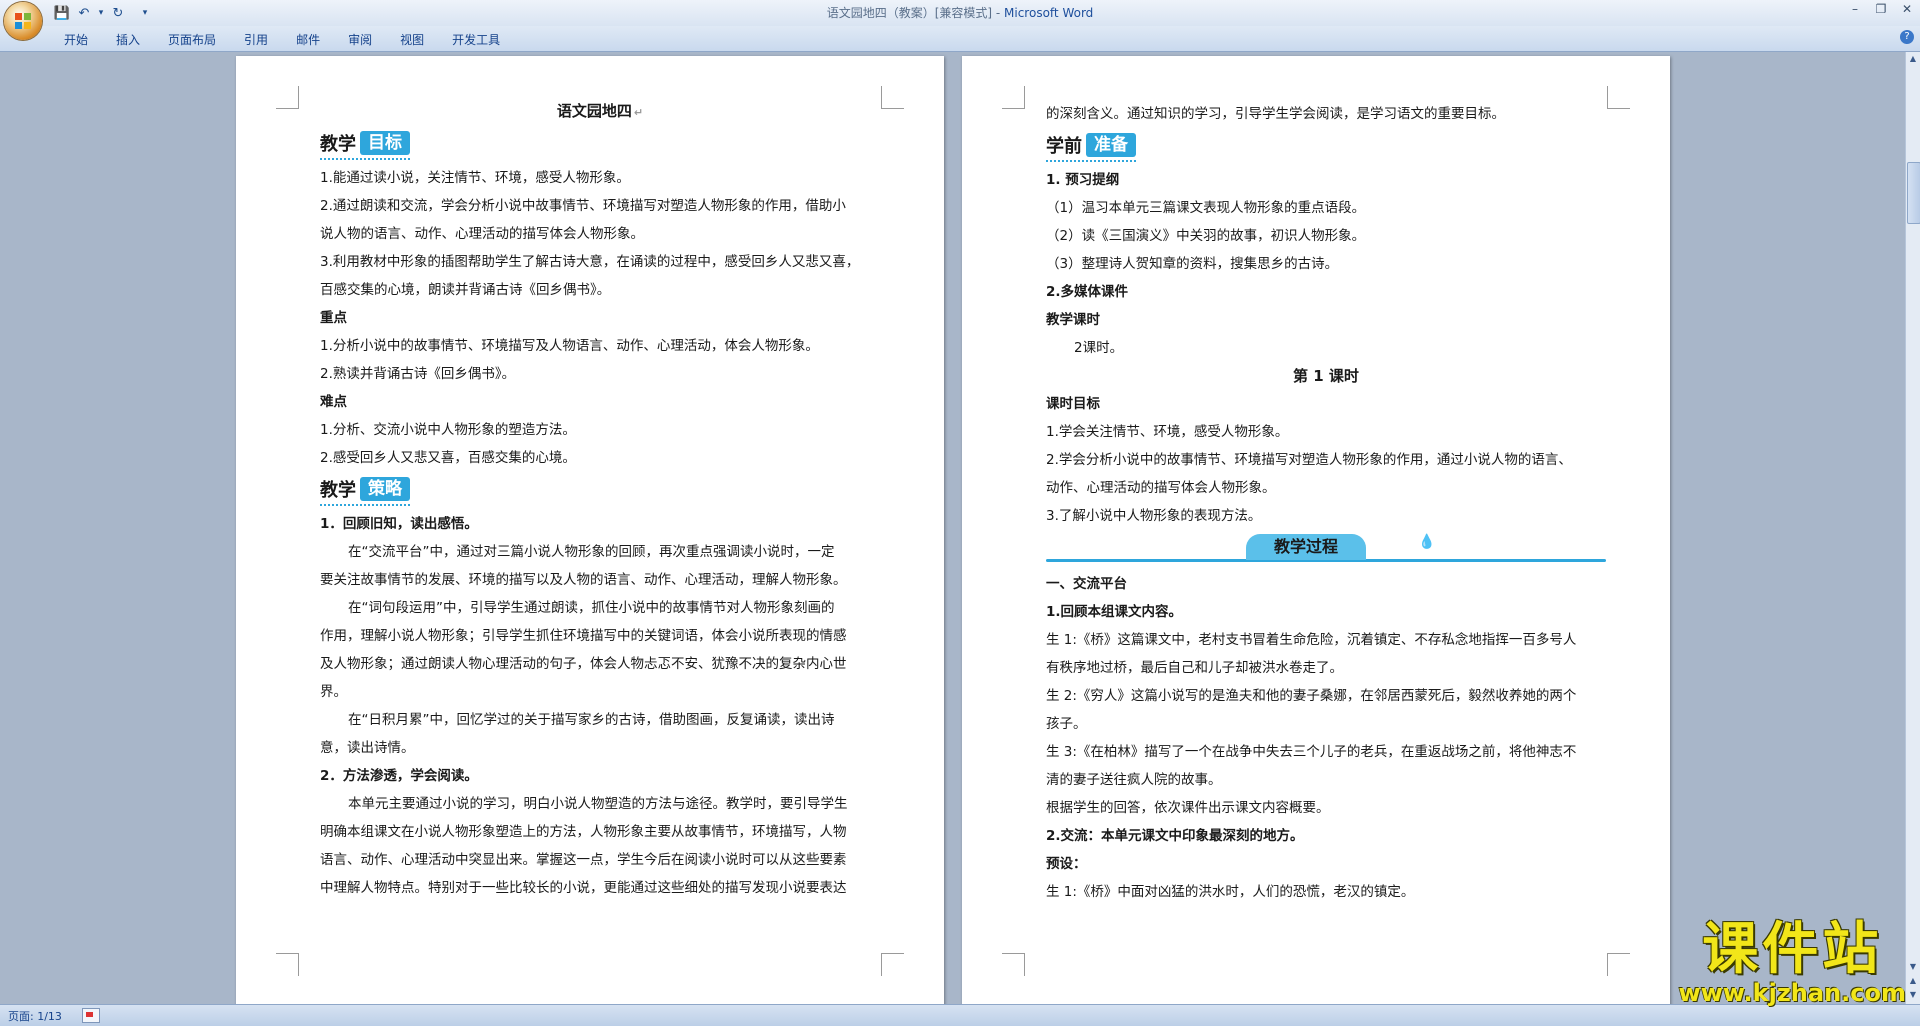  What do you see at coordinates (1206, 236) in the screenshot?
I see `prep-item: （2）读《三国演义》中关羽的故事，初识人物形象。` at bounding box center [1206, 236].